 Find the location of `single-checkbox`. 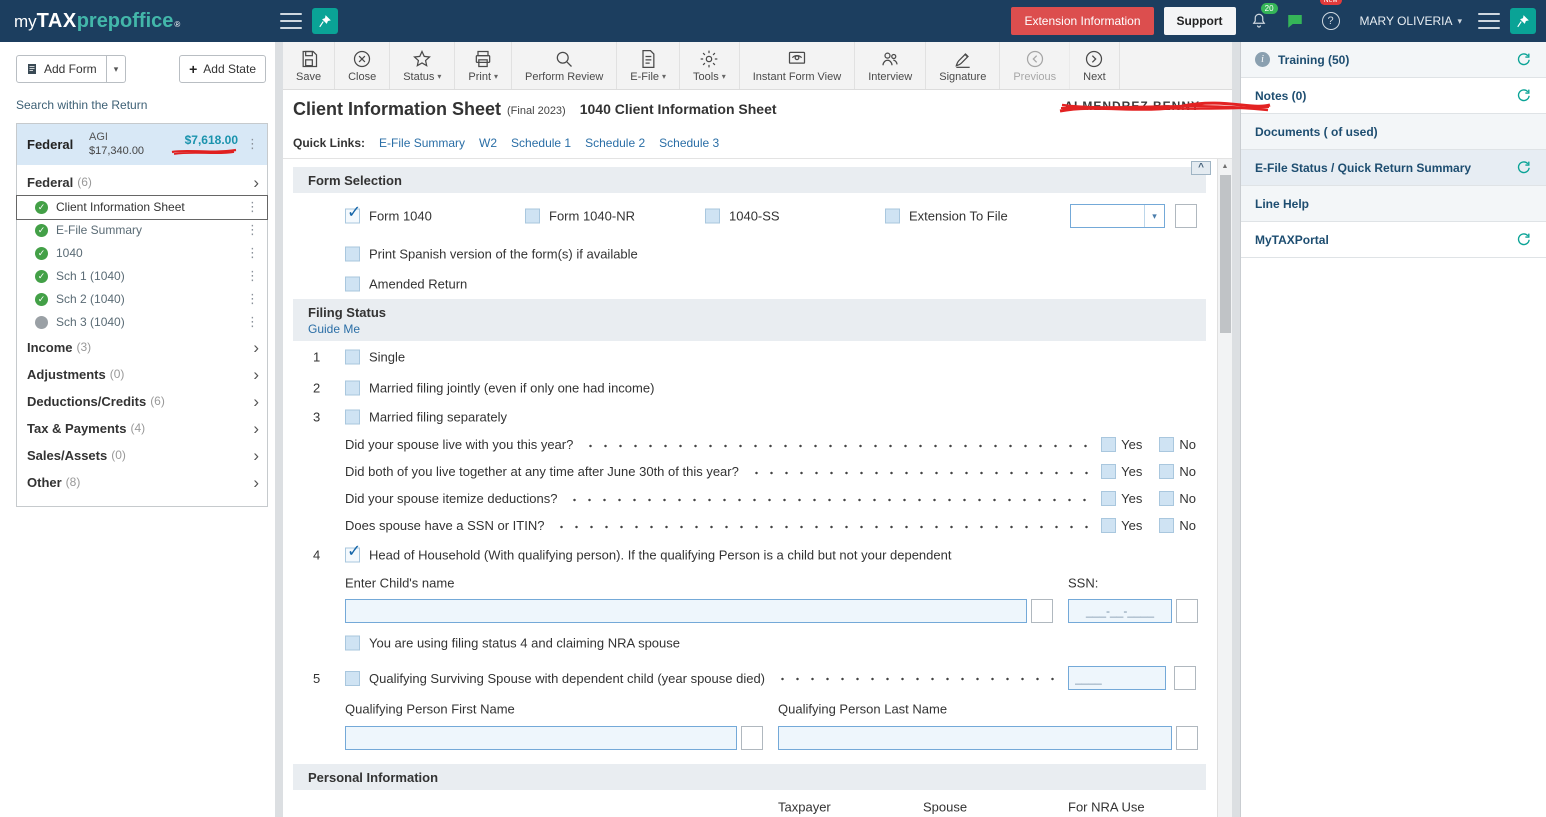

single-checkbox is located at coordinates (352, 357).